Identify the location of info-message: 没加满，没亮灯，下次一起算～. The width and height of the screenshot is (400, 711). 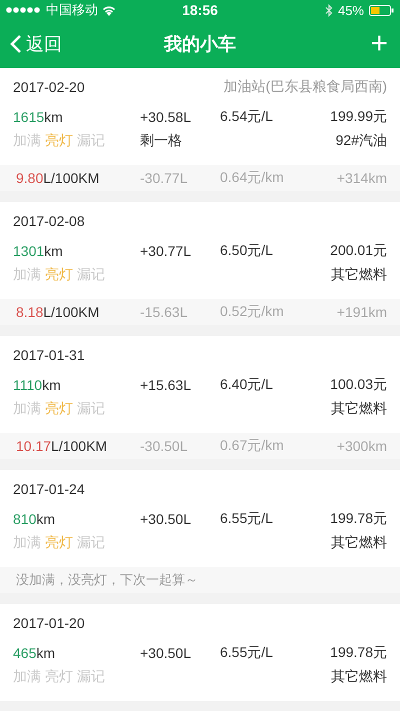
(200, 580).